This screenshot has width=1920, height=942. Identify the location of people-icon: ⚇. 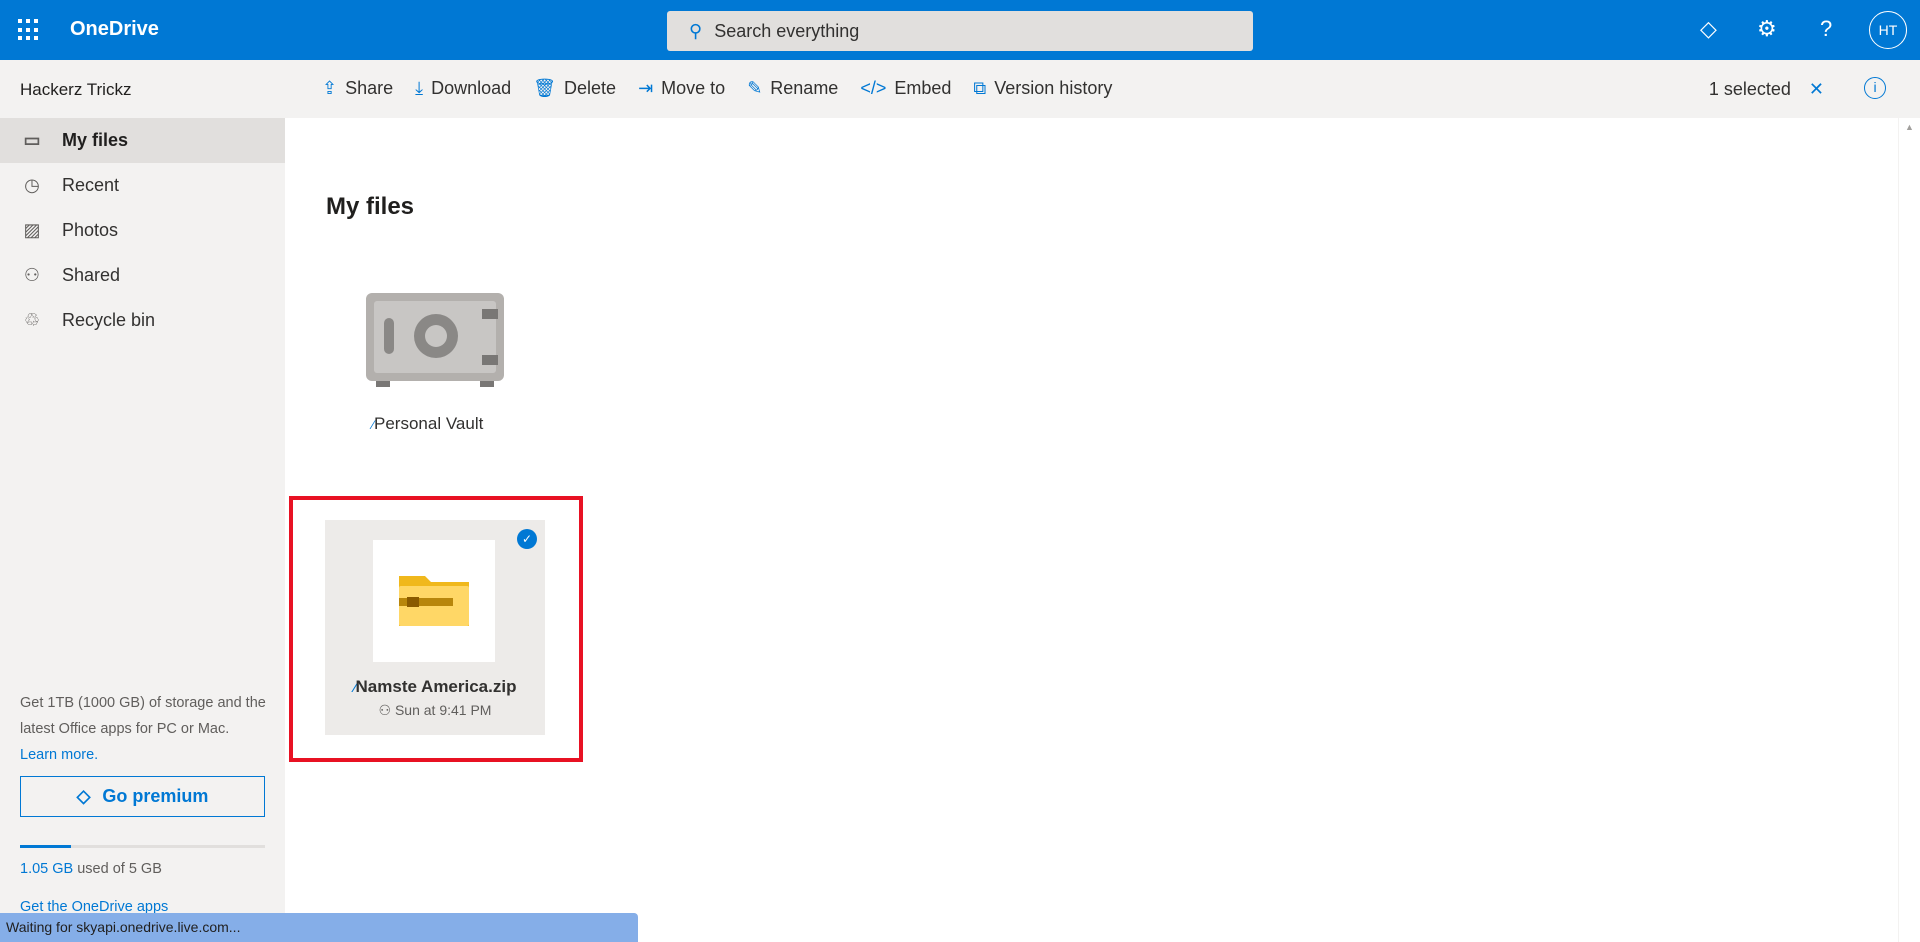
(32, 275).